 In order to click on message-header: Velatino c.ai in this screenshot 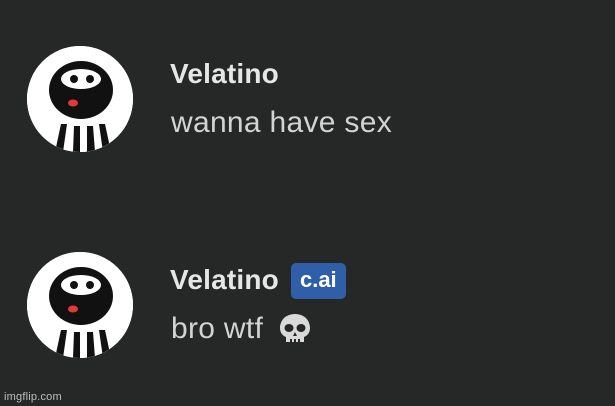, I will do `click(258, 280)`.